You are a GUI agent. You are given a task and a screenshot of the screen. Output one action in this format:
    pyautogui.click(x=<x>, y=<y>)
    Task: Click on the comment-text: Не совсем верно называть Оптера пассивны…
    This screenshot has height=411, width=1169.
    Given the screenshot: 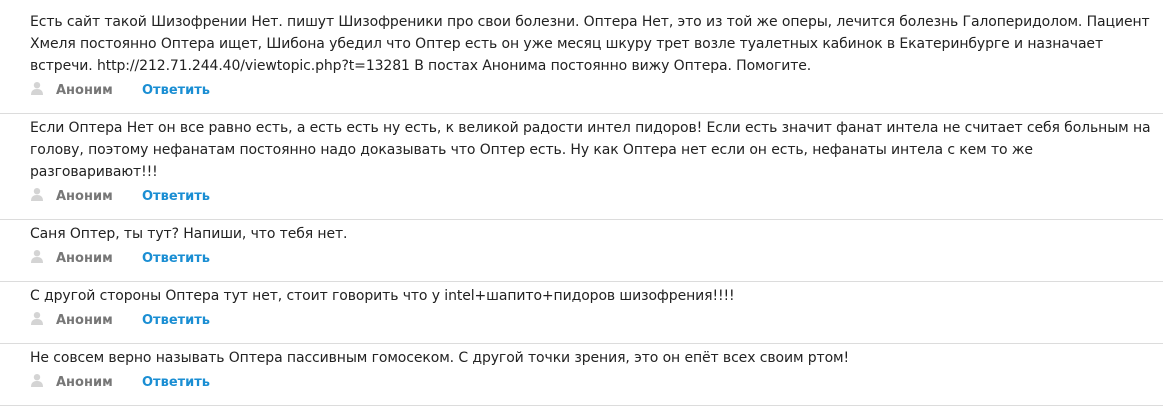 What is the action you would take?
    pyautogui.click(x=440, y=358)
    